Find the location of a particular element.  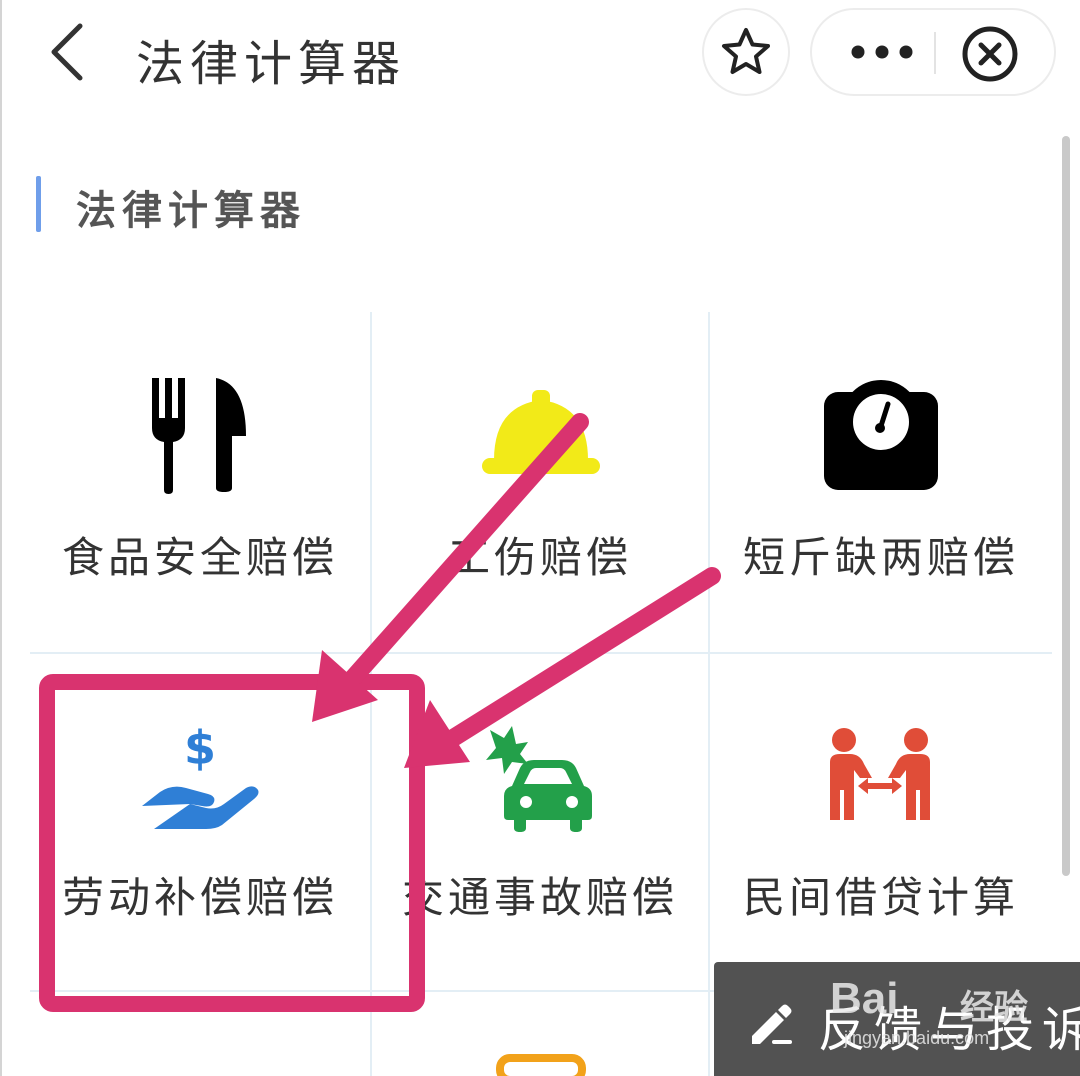

hand-dollar-icon: $ is located at coordinates (200, 775).